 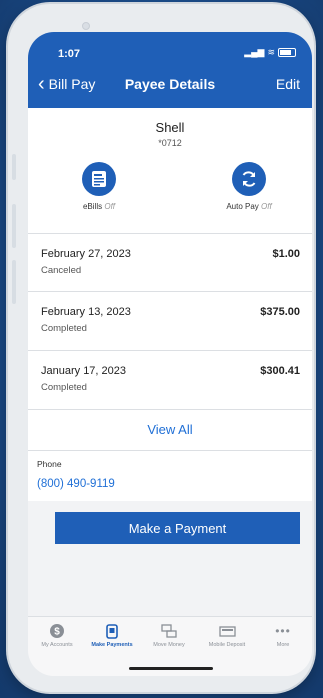 I want to click on tab-my-accounts: $ My Accounts, so click(x=57, y=635).